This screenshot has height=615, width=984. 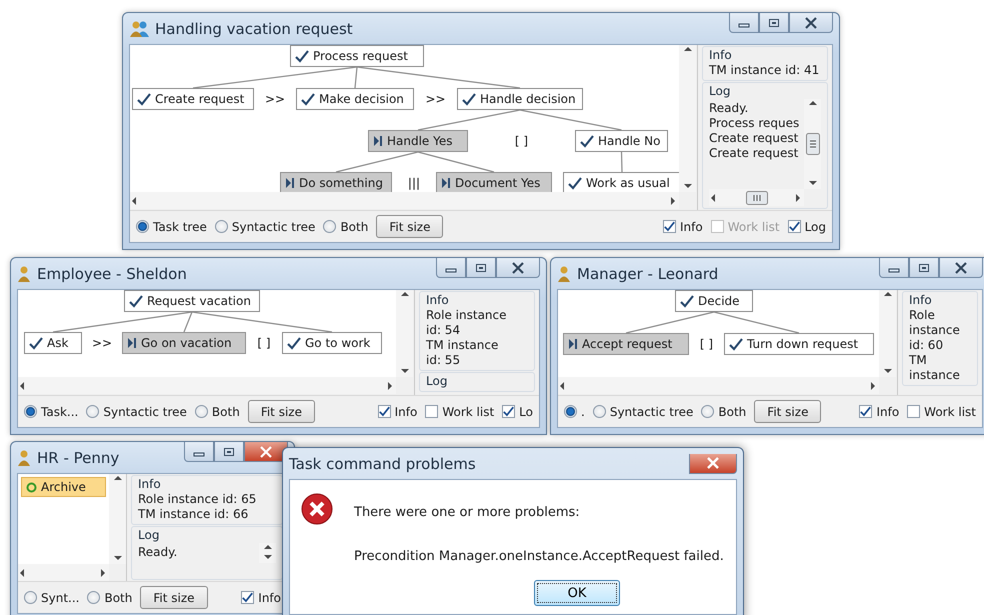 I want to click on task-node: Go on vacation, so click(x=184, y=343).